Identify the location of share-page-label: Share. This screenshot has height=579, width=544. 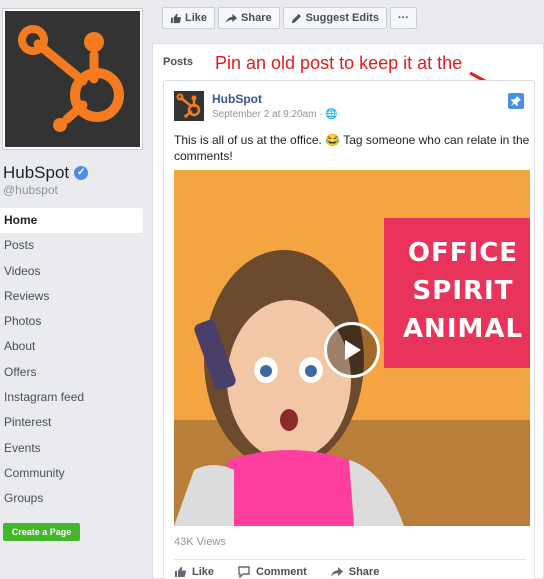
(256, 18).